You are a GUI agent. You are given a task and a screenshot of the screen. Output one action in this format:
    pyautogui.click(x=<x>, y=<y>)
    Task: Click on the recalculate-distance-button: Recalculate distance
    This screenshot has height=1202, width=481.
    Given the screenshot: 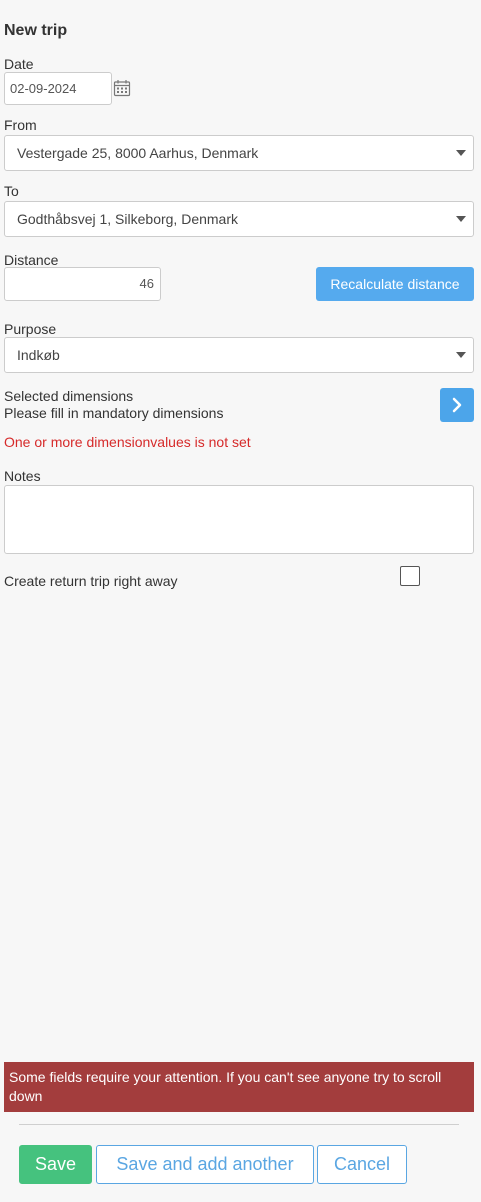 What is the action you would take?
    pyautogui.click(x=395, y=284)
    